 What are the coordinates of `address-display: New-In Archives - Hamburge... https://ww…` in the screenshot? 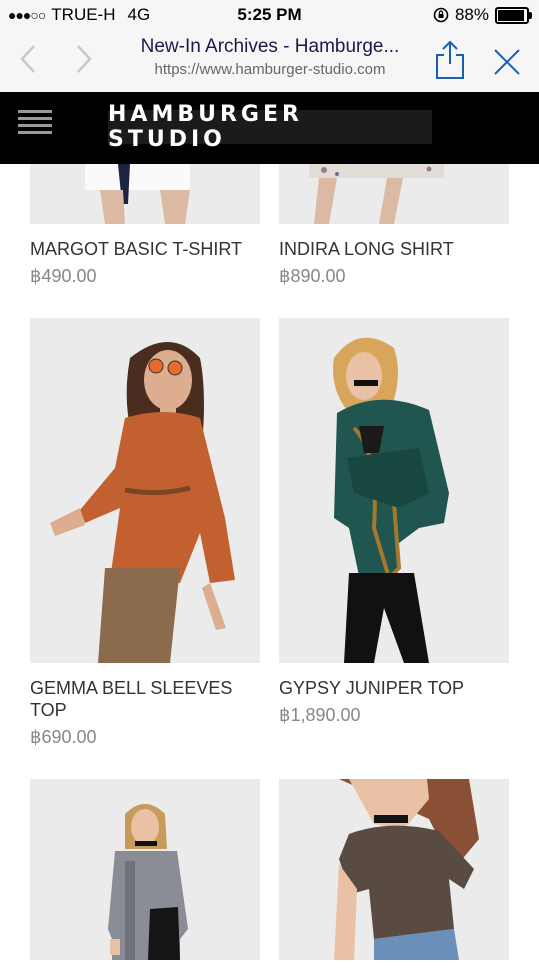 It's located at (270, 57).